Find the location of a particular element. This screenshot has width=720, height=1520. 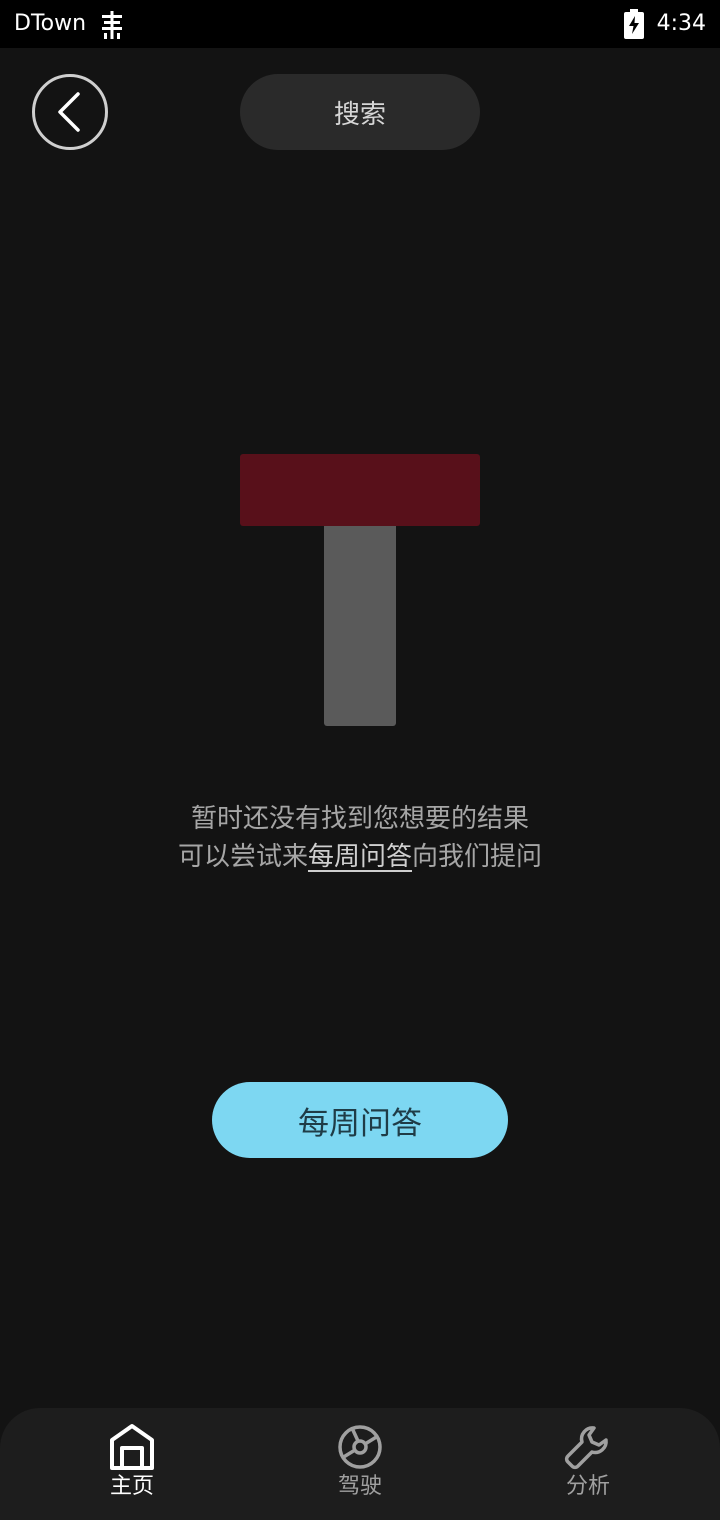

back-button is located at coordinates (70, 112).